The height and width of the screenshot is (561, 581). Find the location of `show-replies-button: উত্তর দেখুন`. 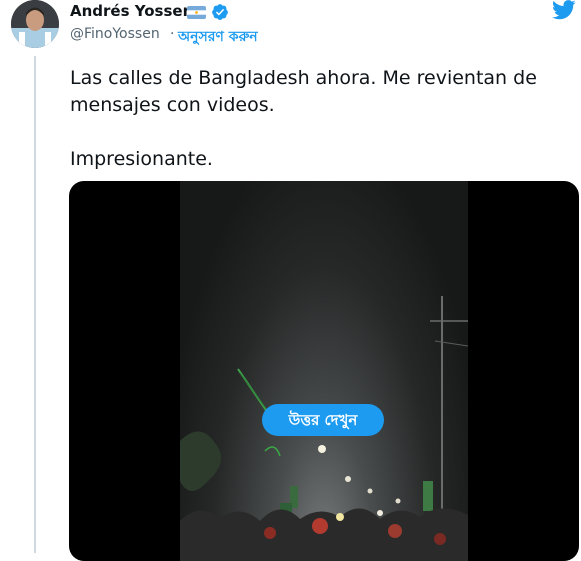

show-replies-button: উত্তর দেখুন is located at coordinates (323, 420).